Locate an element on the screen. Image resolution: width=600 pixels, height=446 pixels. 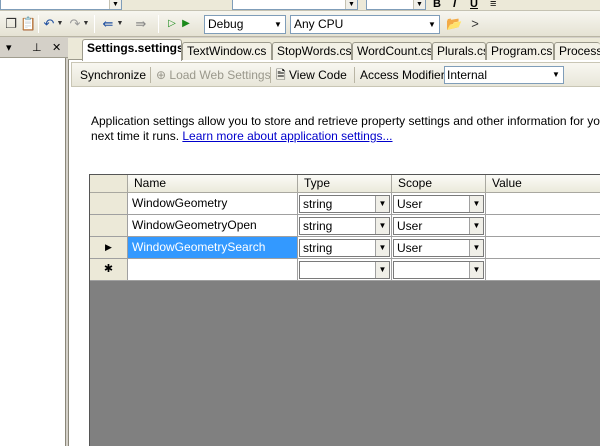
tab-stopwords: StopWords.cs is located at coordinates (312, 51).